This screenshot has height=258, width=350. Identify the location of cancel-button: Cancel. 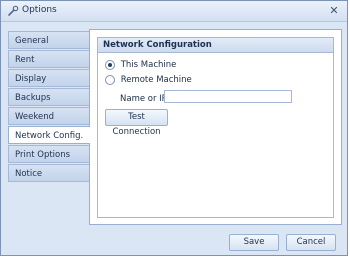
(311, 242).